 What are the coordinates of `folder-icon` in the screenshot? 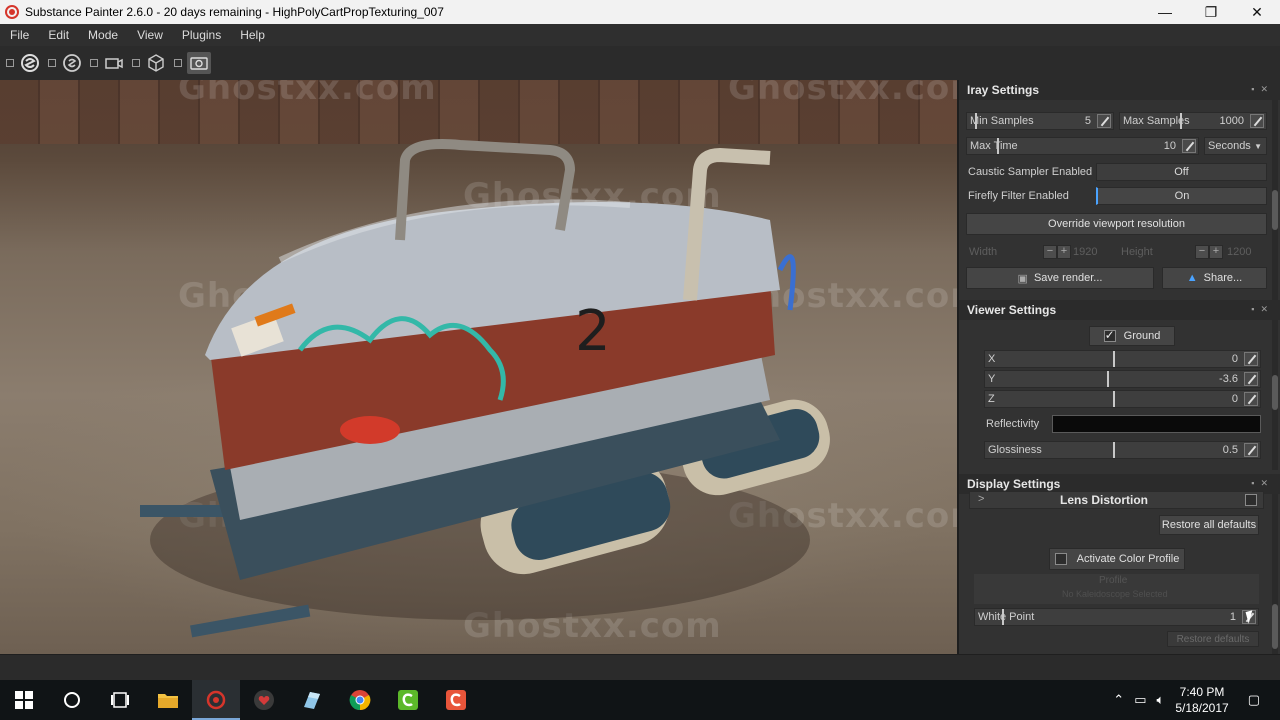 It's located at (168, 701).